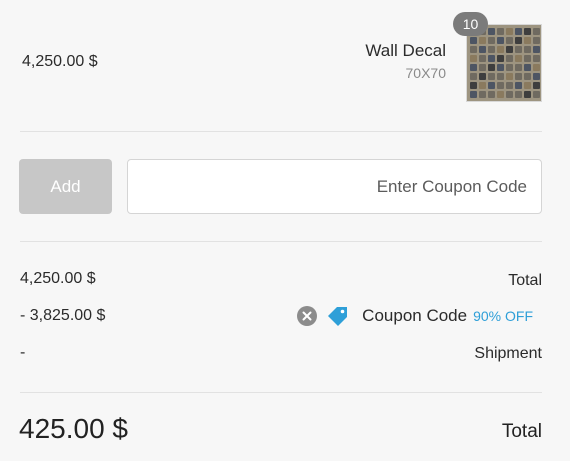 The height and width of the screenshot is (461, 570). I want to click on subtotal-label: Total, so click(525, 280).